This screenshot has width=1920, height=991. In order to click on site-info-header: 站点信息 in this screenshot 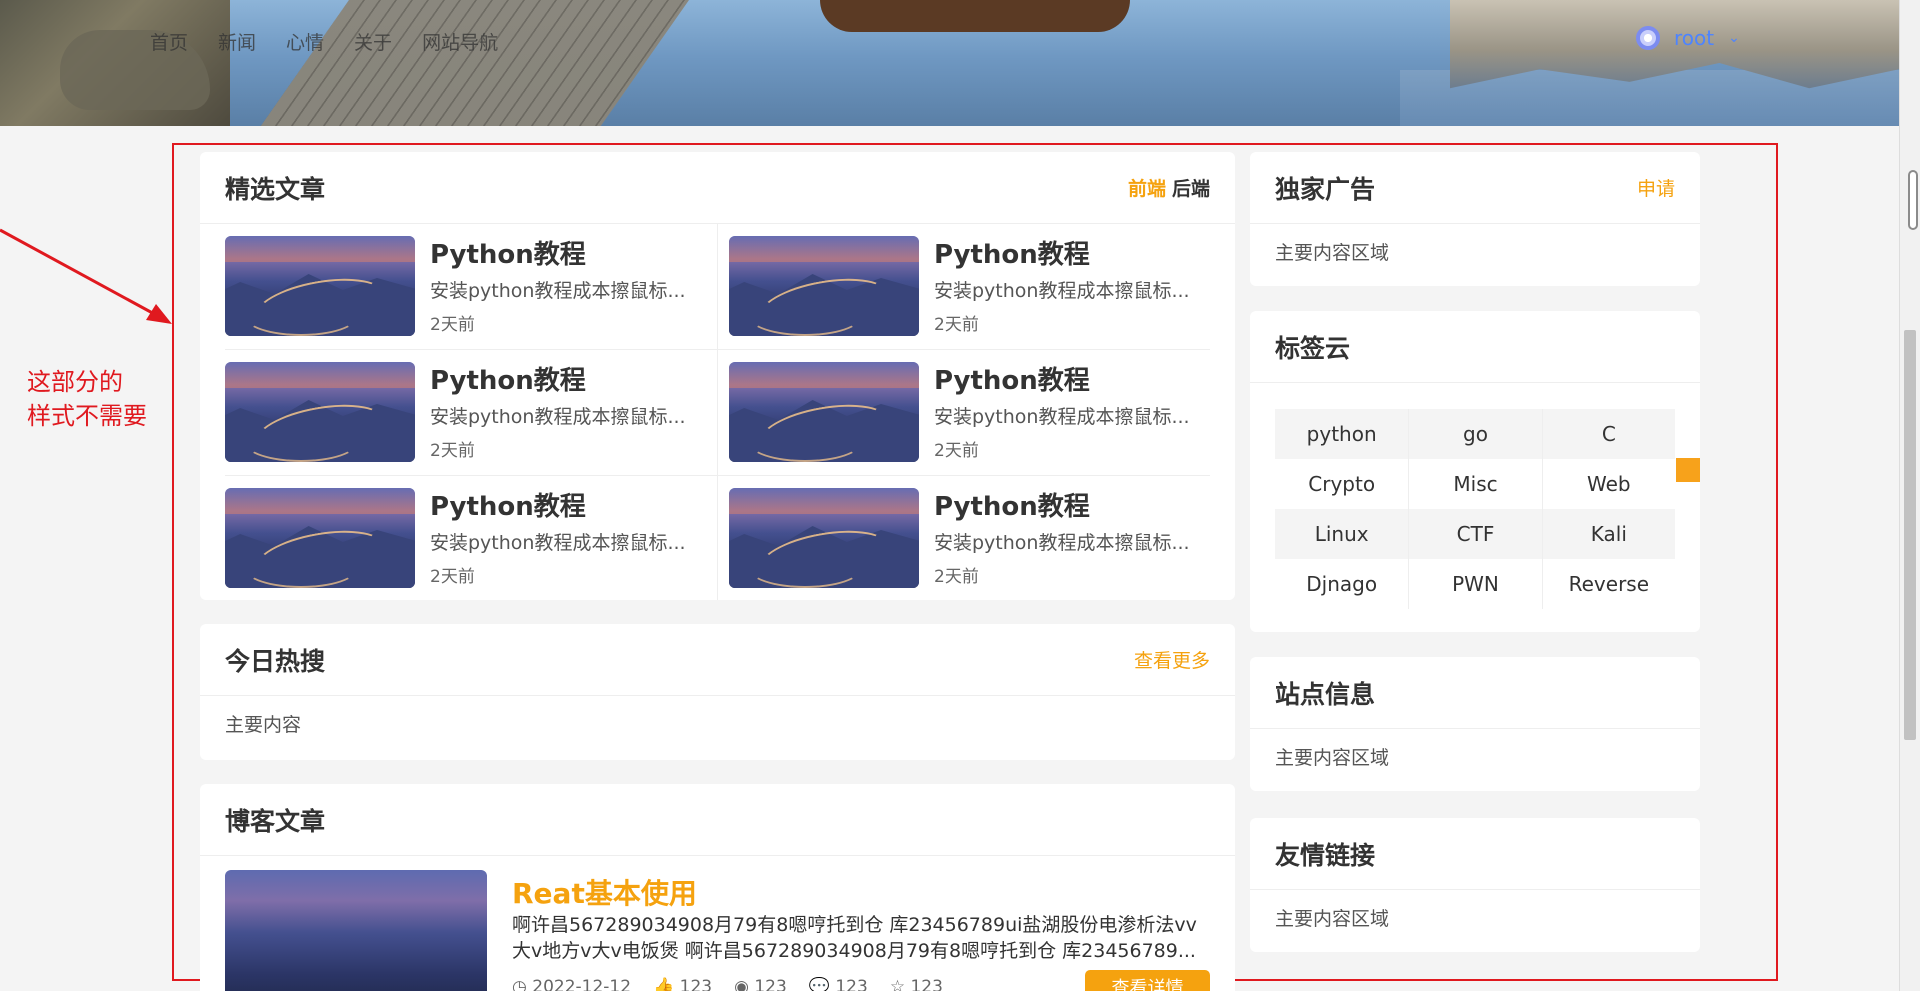, I will do `click(1475, 693)`.